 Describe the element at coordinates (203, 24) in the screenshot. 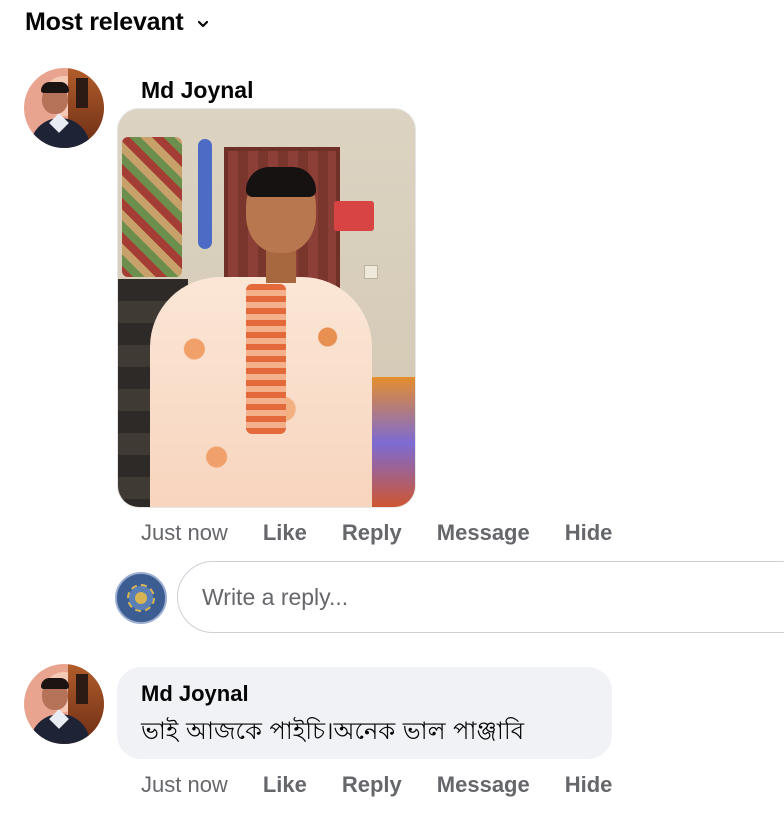

I see `chevron-down-icon` at that location.